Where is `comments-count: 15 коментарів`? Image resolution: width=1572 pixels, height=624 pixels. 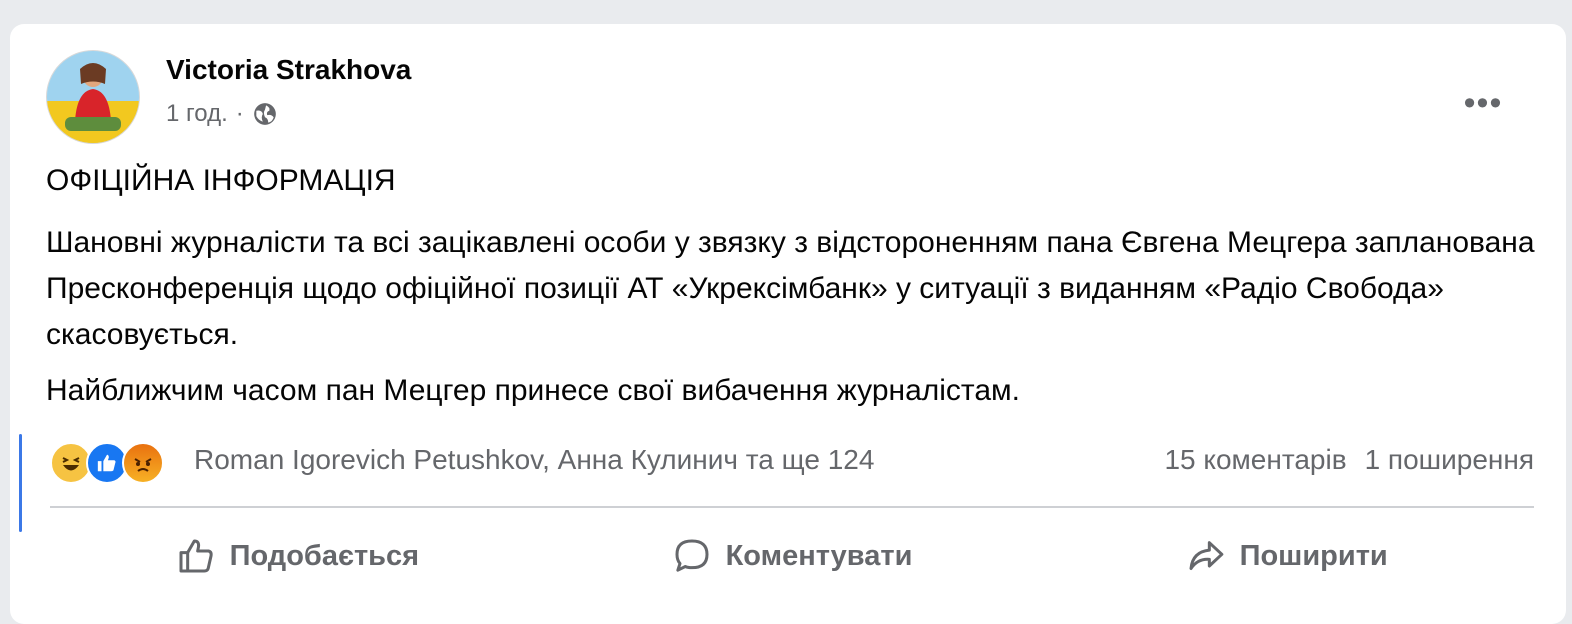
comments-count: 15 коментарів is located at coordinates (1255, 460).